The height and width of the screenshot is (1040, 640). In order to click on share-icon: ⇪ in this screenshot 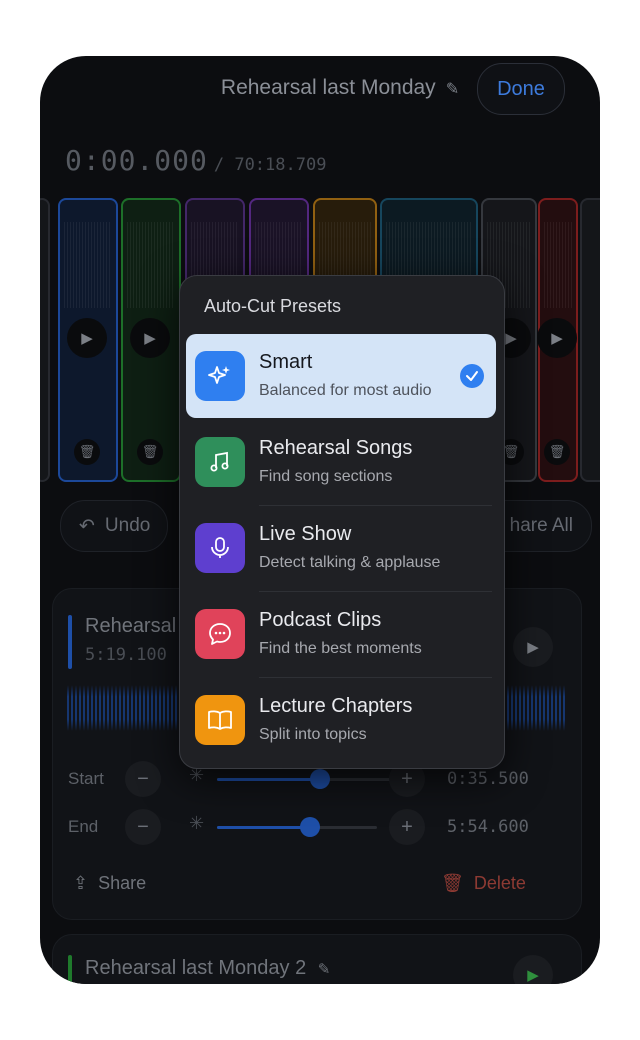, I will do `click(81, 883)`.